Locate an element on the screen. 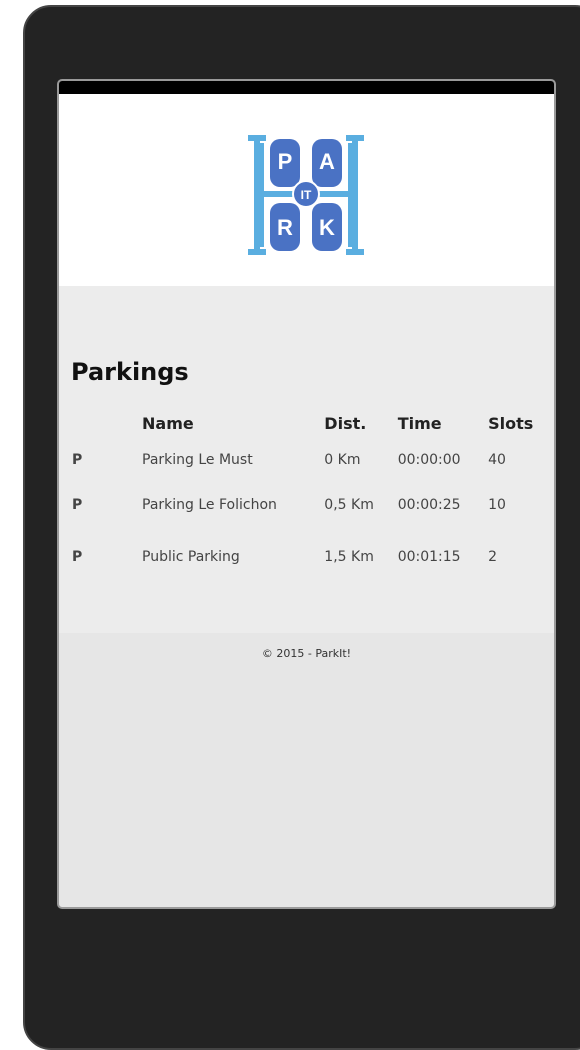 Image resolution: width=580 pixels, height=1050 pixels. col-dist-header: Dist. is located at coordinates (345, 423).